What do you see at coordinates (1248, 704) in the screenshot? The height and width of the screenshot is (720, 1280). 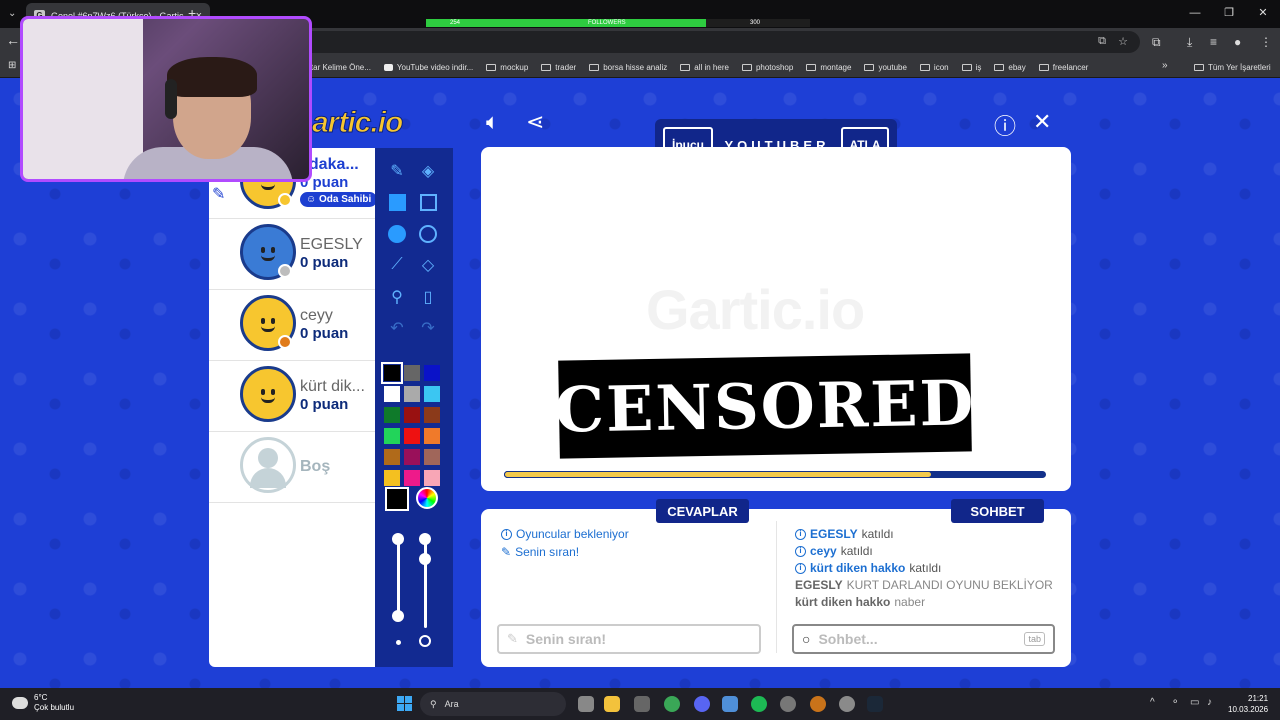 I see `taskbar-clock: 21:21 10.03.2026` at bounding box center [1248, 704].